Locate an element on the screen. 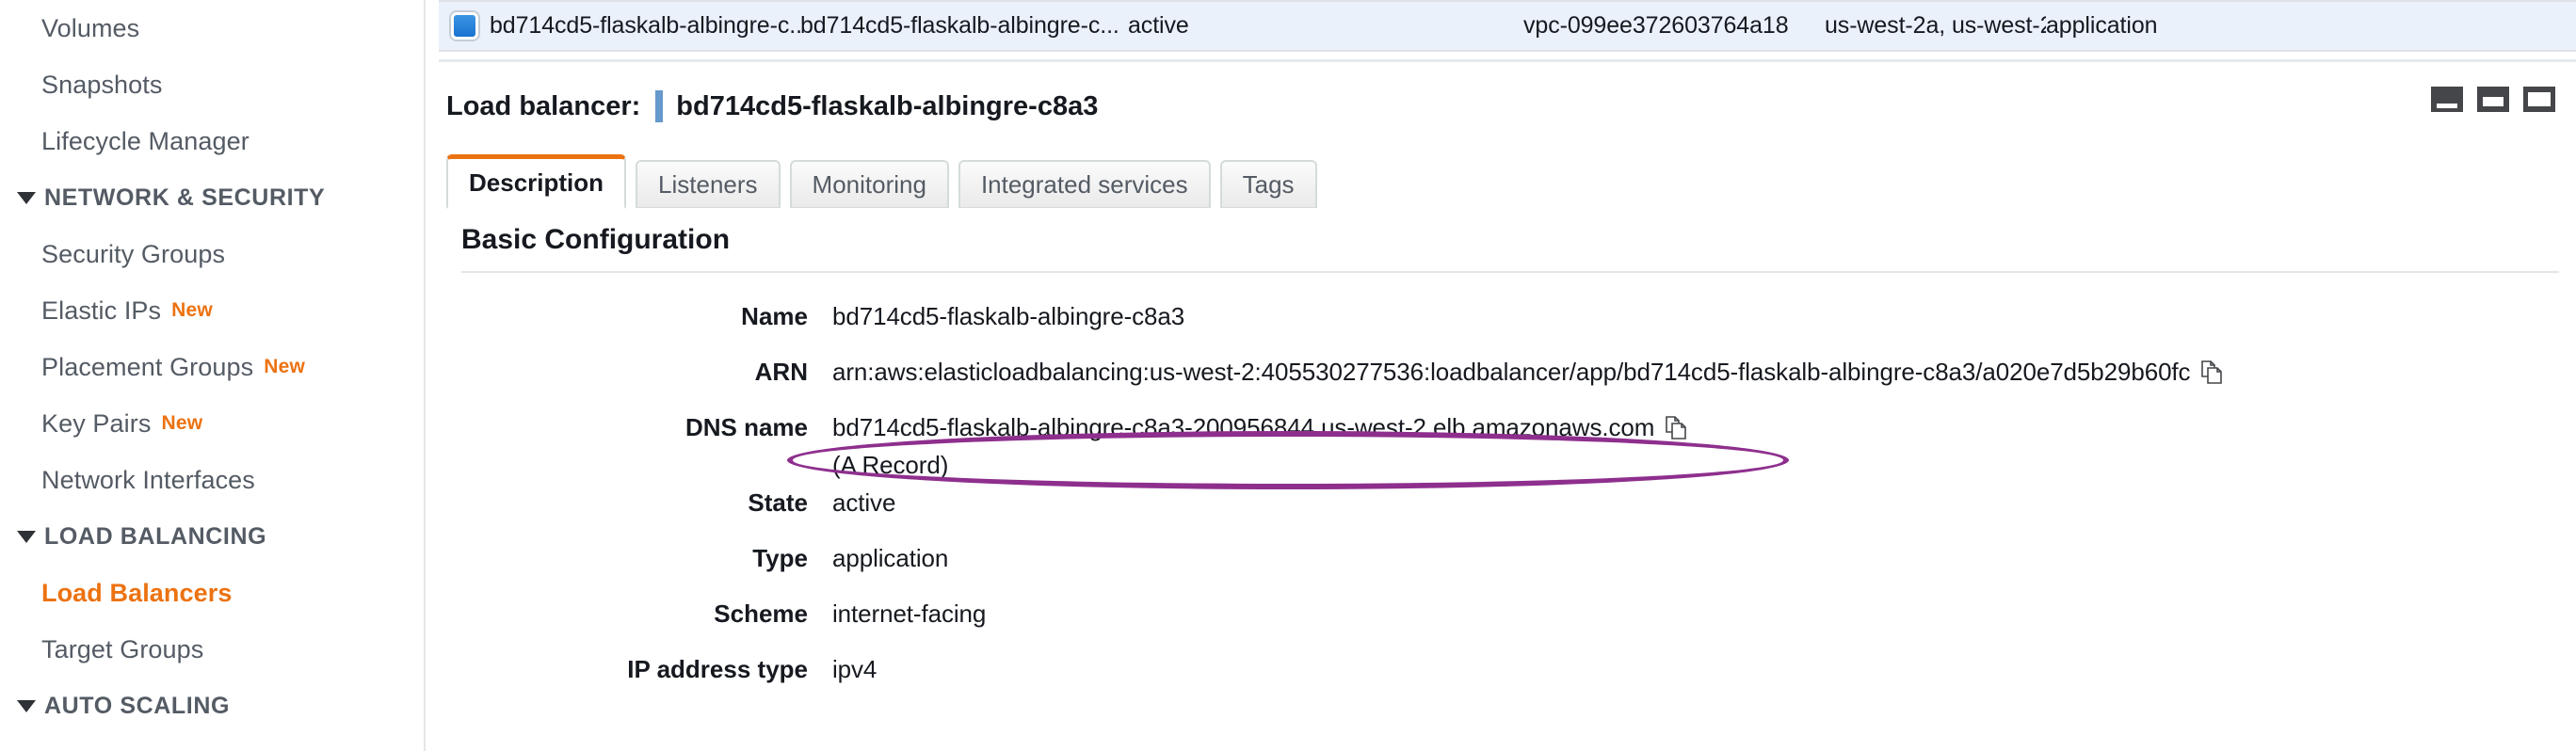  tab-label: Monitoring is located at coordinates (869, 184).